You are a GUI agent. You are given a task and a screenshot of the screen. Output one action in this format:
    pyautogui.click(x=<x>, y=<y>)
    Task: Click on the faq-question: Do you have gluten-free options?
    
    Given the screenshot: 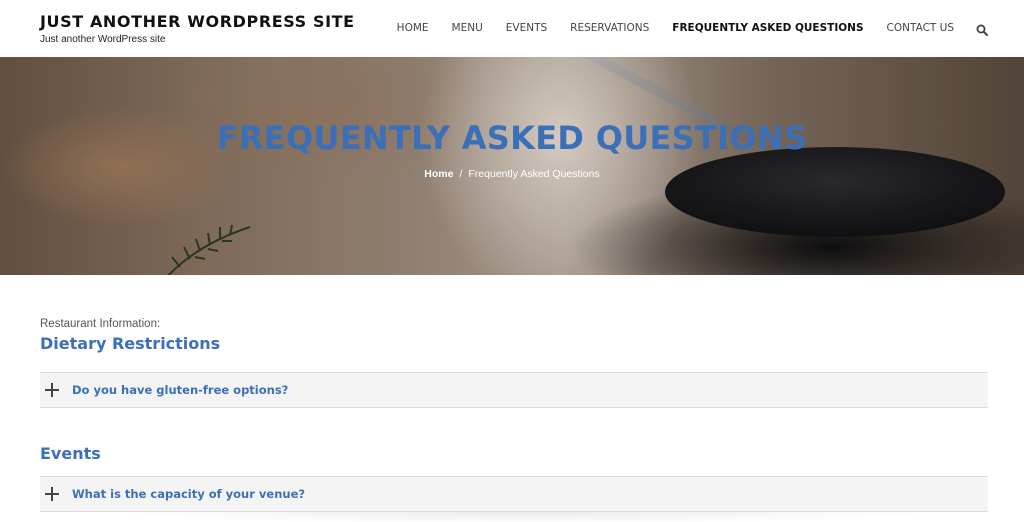 What is the action you would take?
    pyautogui.click(x=180, y=390)
    